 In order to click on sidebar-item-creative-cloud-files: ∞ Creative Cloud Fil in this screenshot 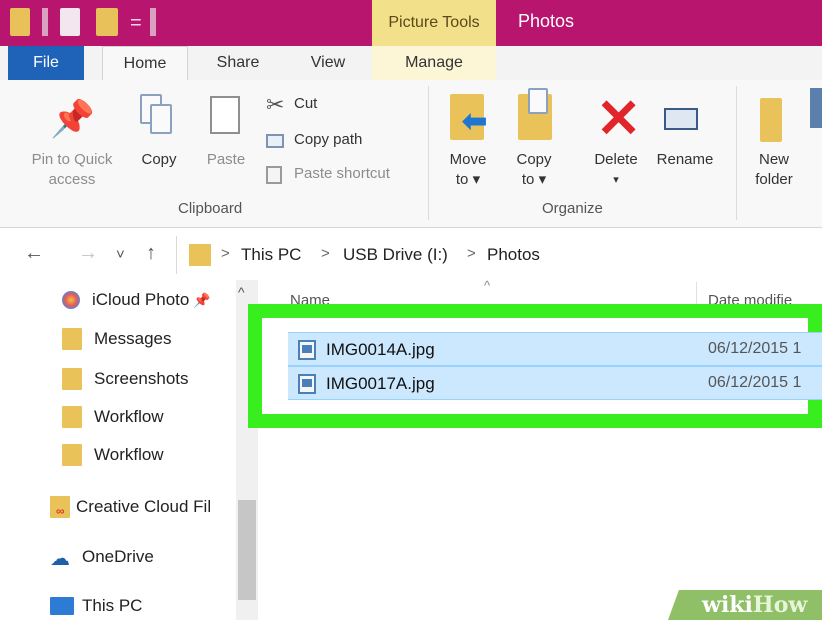, I will do `click(130, 507)`.